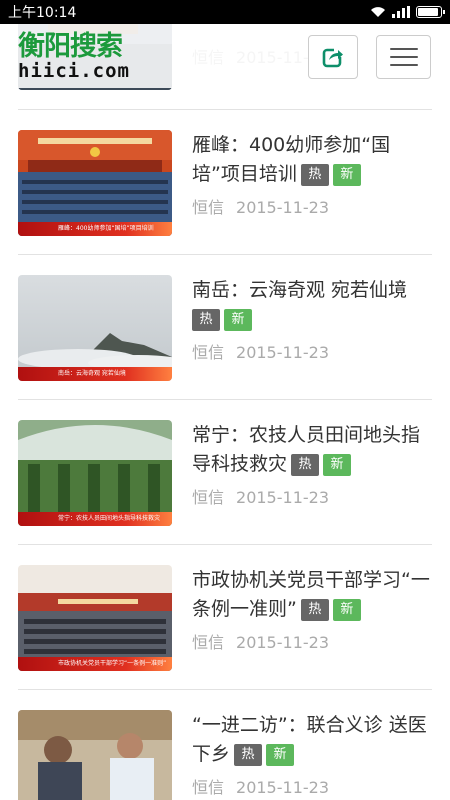 This screenshot has height=800, width=450. I want to click on news-title: “一进二访”：联合义诊 送医下乡热新, so click(312, 740).